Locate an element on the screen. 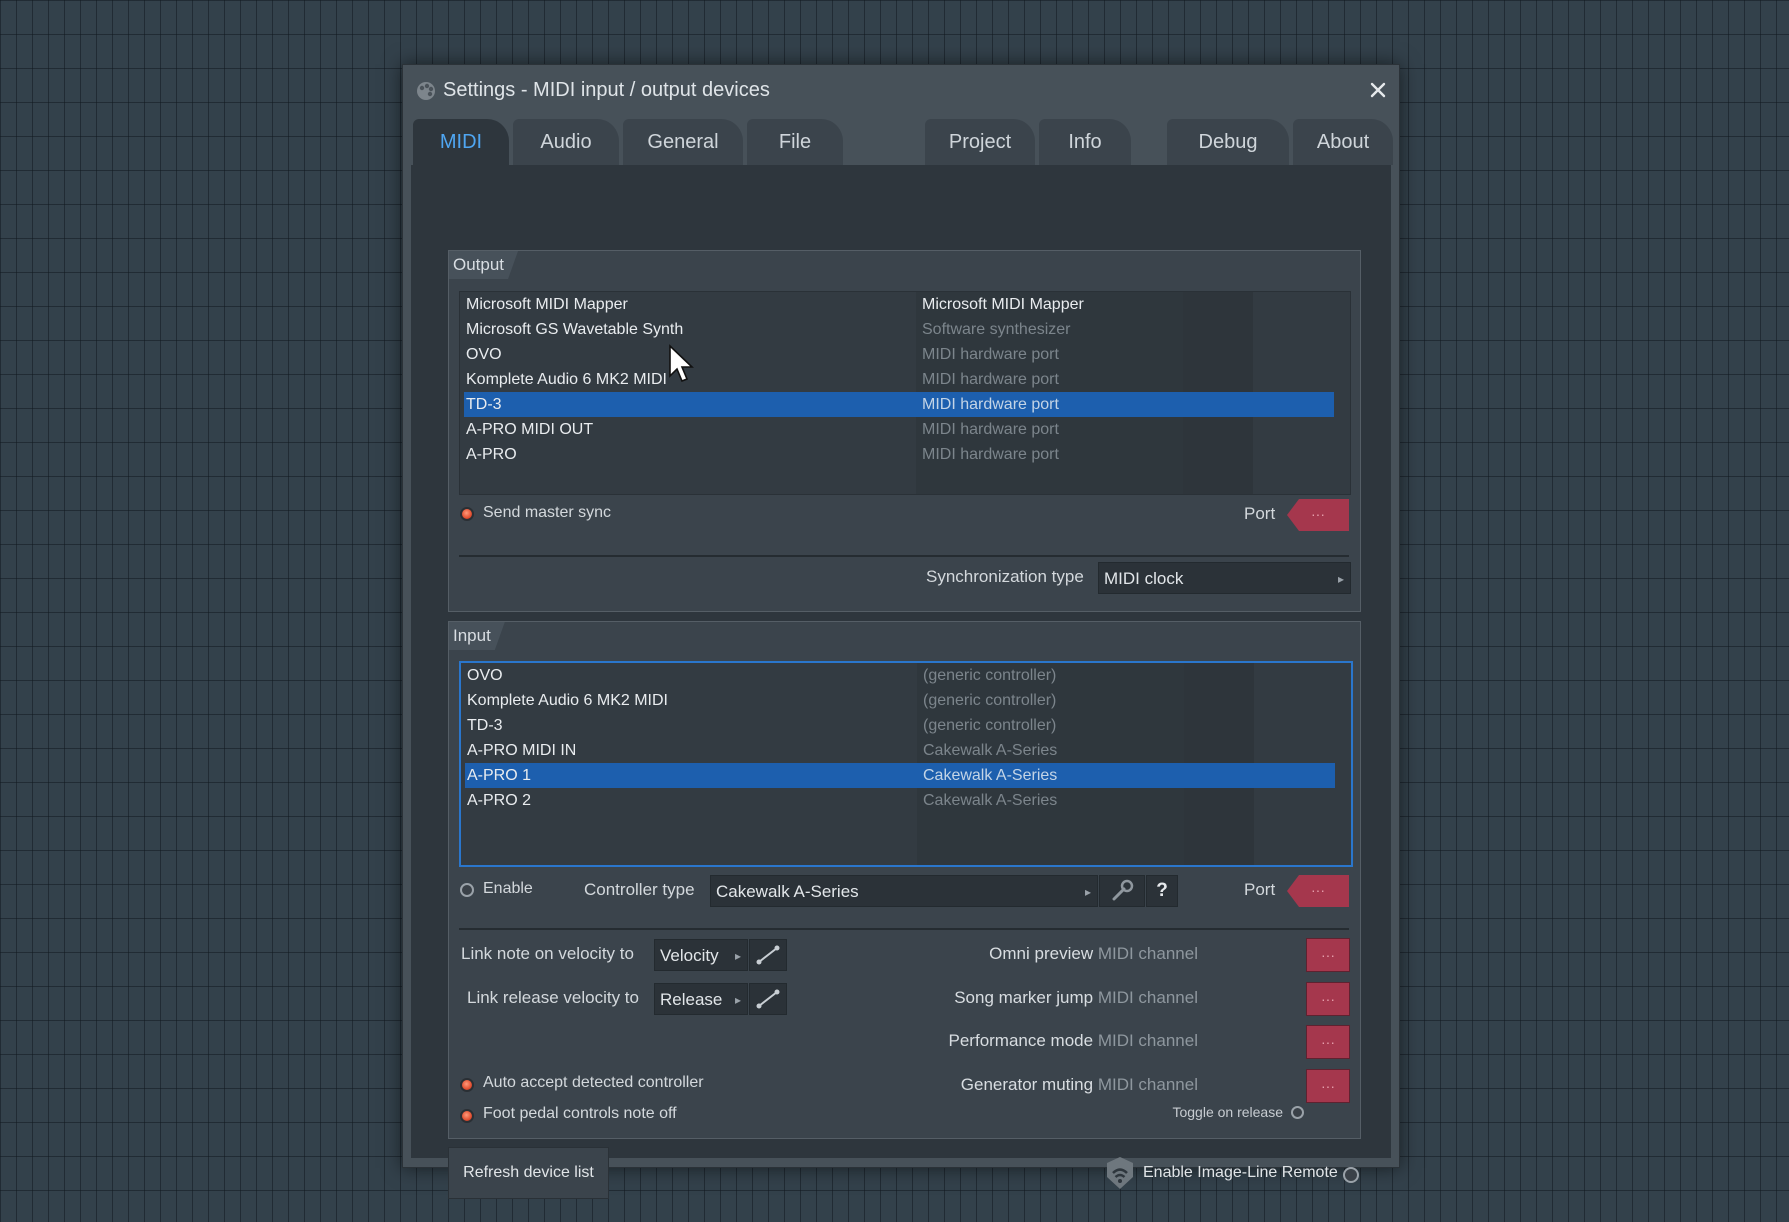 The height and width of the screenshot is (1222, 1789). help-button: ? is located at coordinates (1162, 891).